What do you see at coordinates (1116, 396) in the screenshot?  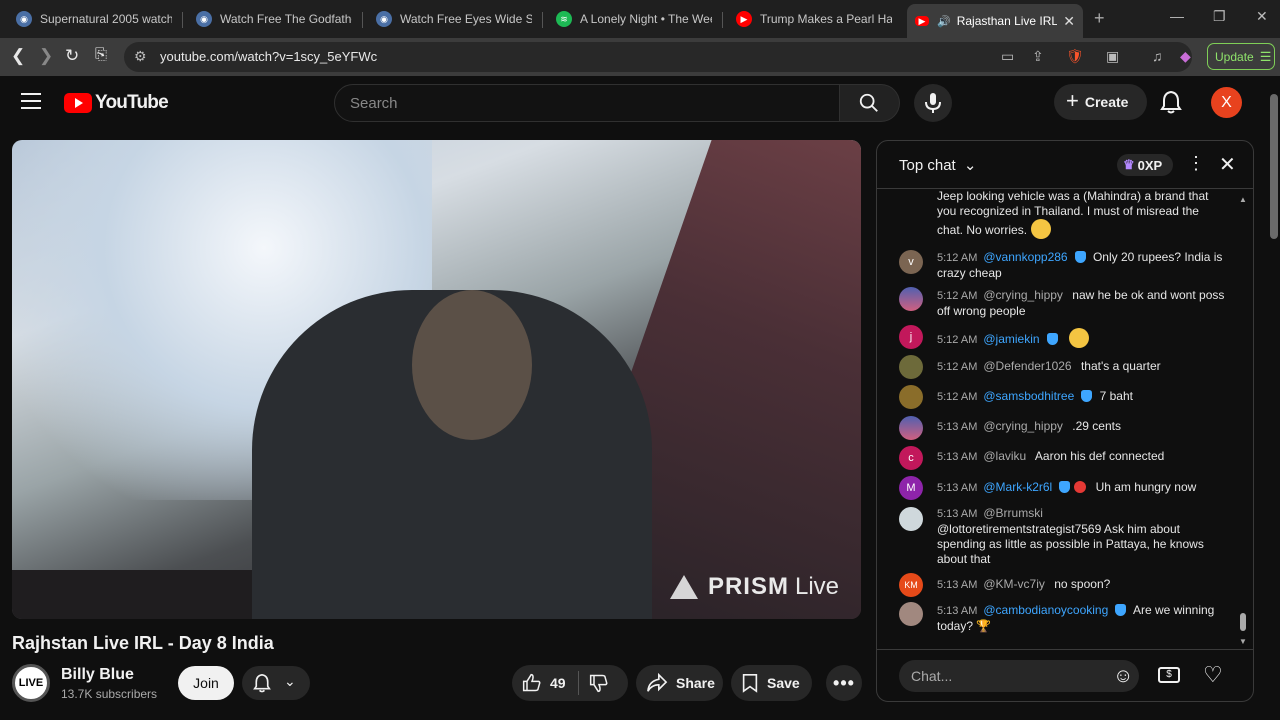 I see `message-text: 7 baht` at bounding box center [1116, 396].